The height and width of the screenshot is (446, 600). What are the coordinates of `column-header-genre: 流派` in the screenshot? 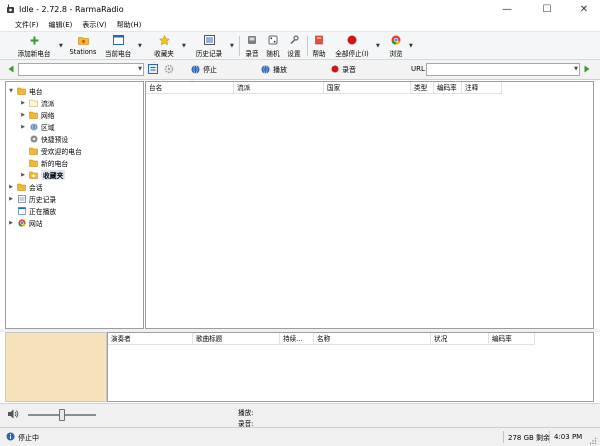 It's located at (279, 88).